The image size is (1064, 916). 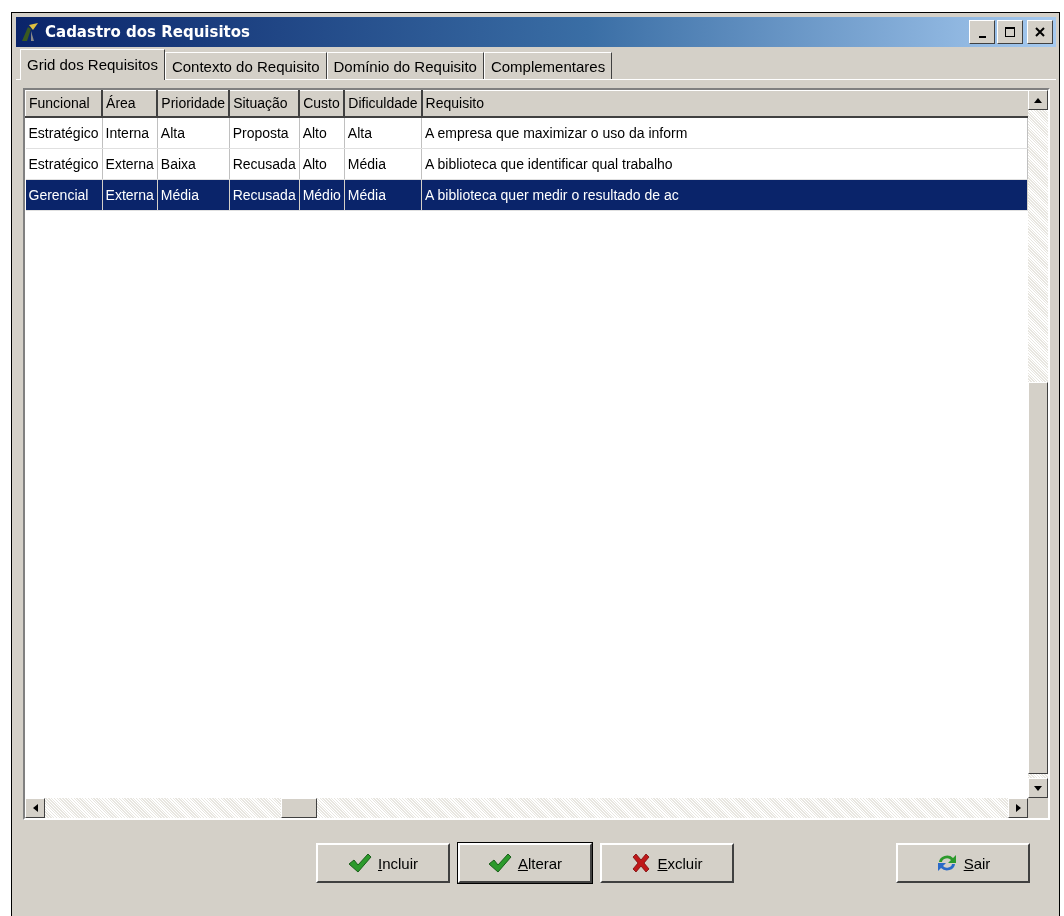 I want to click on column-header: Prioridade, so click(x=193, y=103).